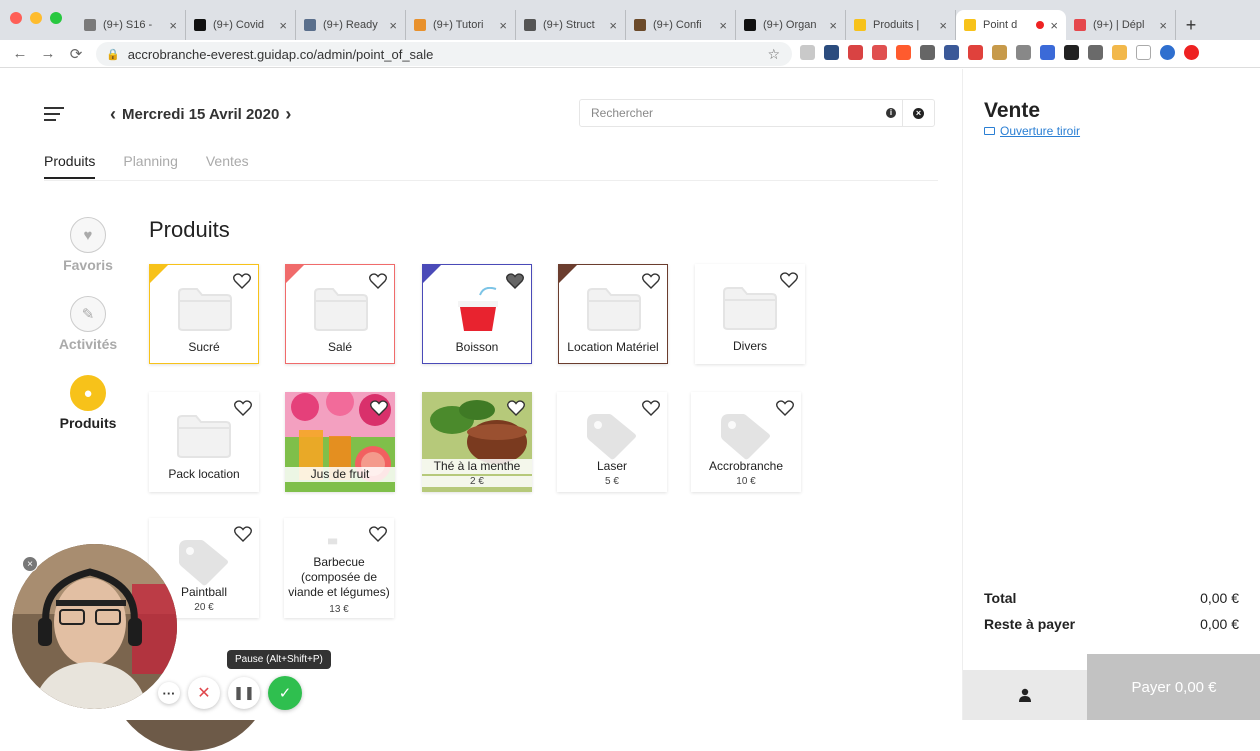 This screenshot has width=1260, height=751. Describe the element at coordinates (90, 25) in the screenshot. I see `tab-favicon-icon` at that location.